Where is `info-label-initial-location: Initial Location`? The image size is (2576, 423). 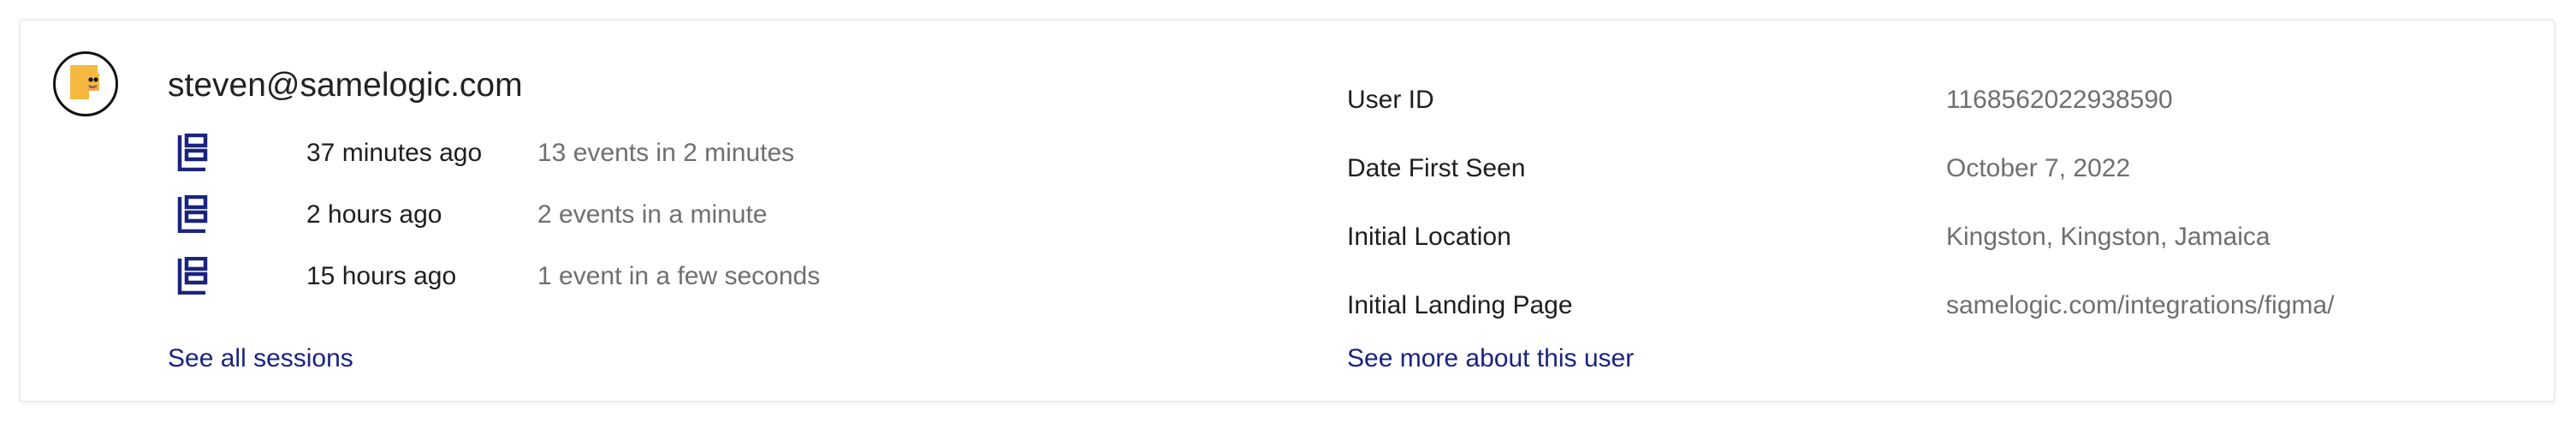
info-label-initial-location: Initial Location is located at coordinates (1429, 237).